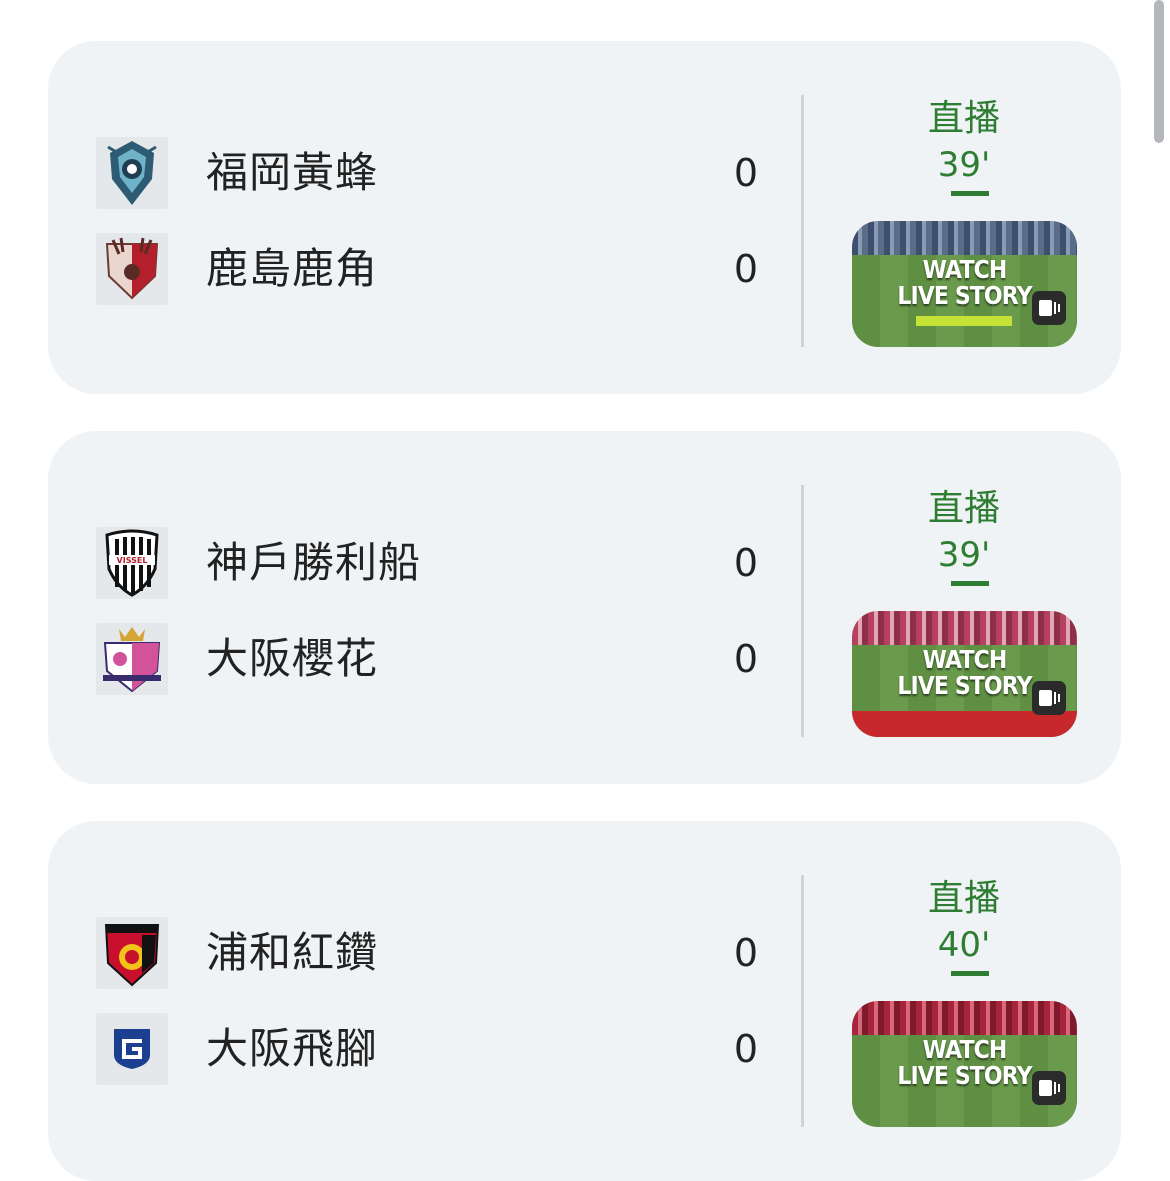 This screenshot has width=1170, height=1181. What do you see at coordinates (427, 953) in the screenshot?
I see `home-team-row: 浦和紅鑽 0` at bounding box center [427, 953].